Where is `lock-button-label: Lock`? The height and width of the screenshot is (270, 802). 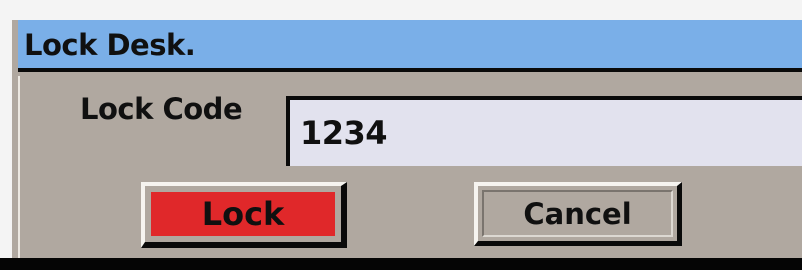 lock-button-label: Lock is located at coordinates (243, 214).